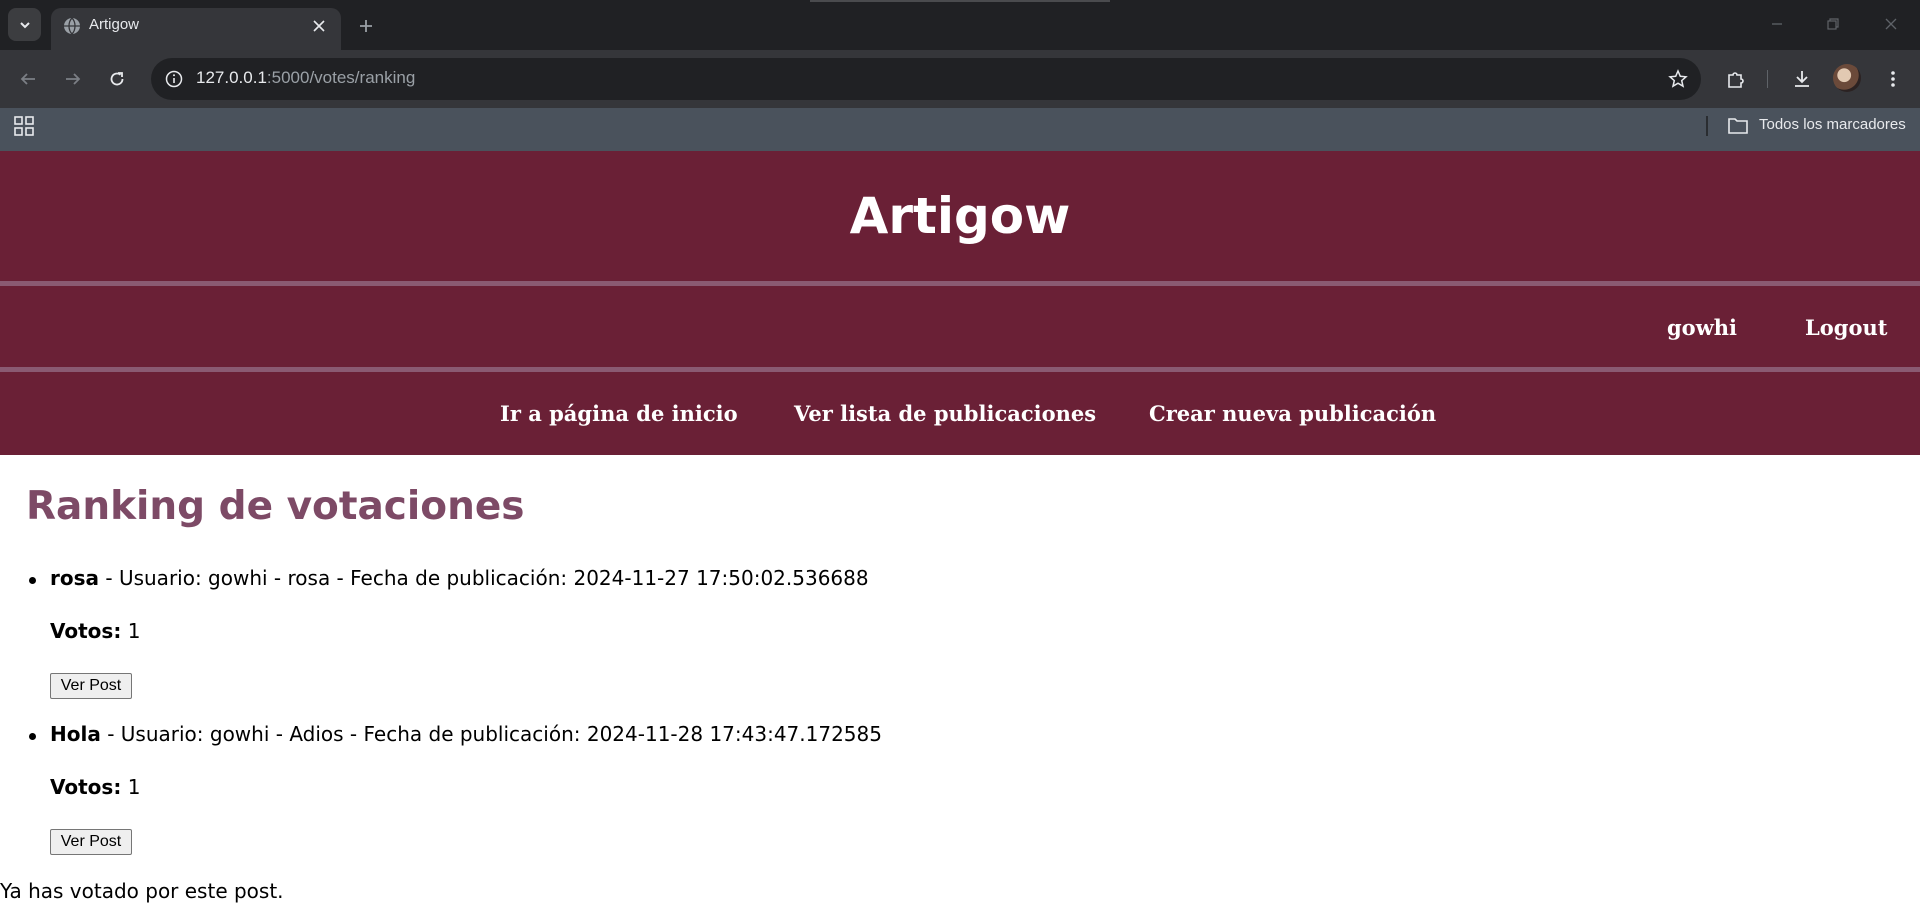 This screenshot has height=917, width=1920. I want to click on bookmarks-bar, so click(960, 129).